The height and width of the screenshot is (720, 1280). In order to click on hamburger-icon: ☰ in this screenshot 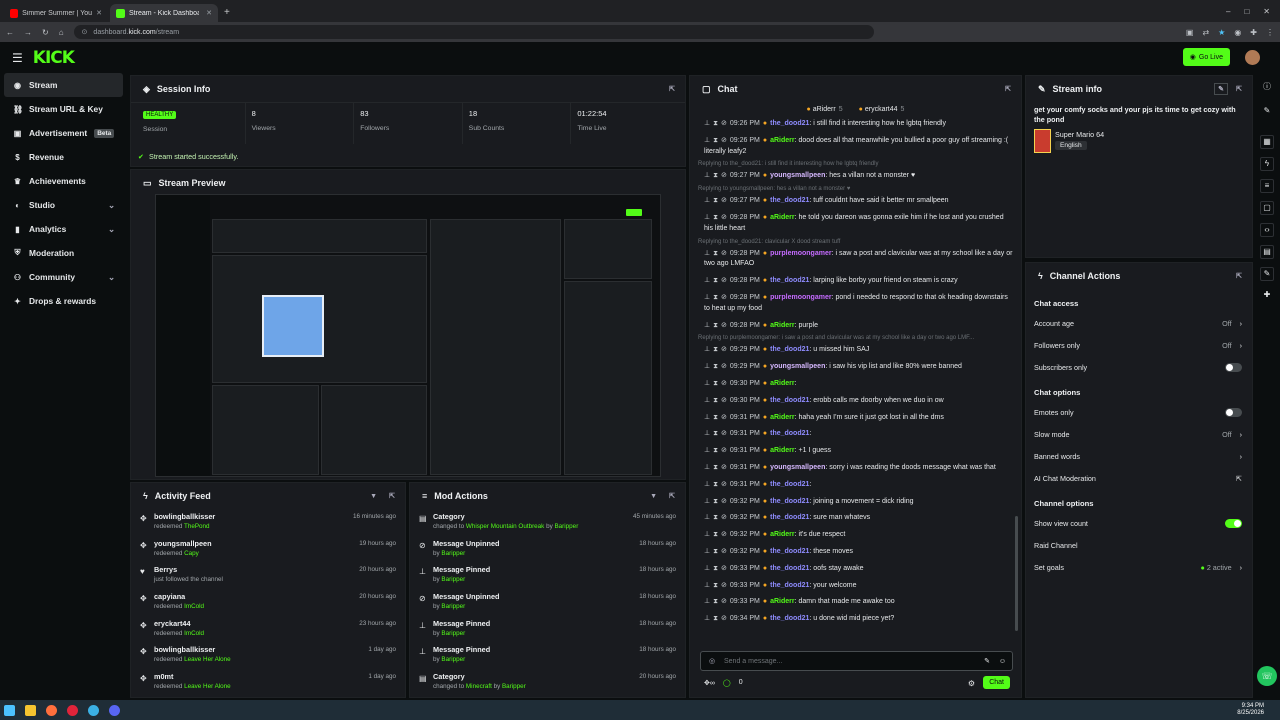, I will do `click(17, 58)`.